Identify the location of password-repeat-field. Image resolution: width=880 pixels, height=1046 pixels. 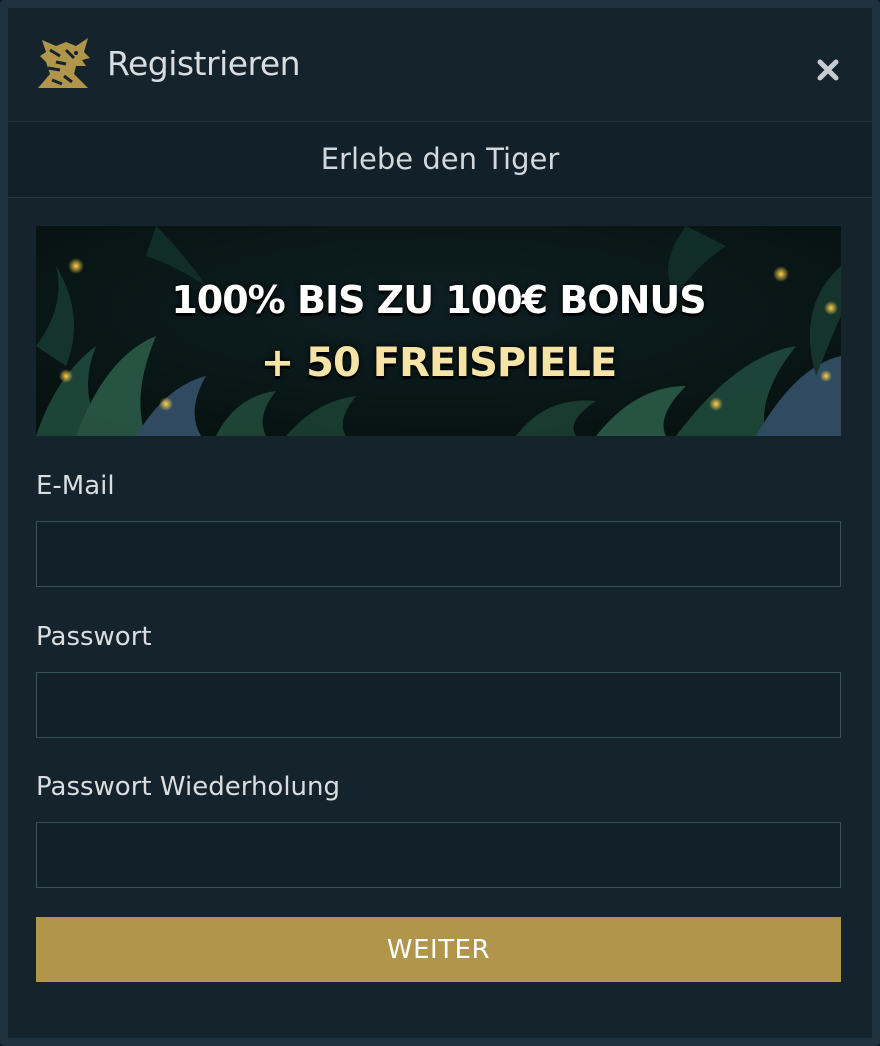
(438, 855).